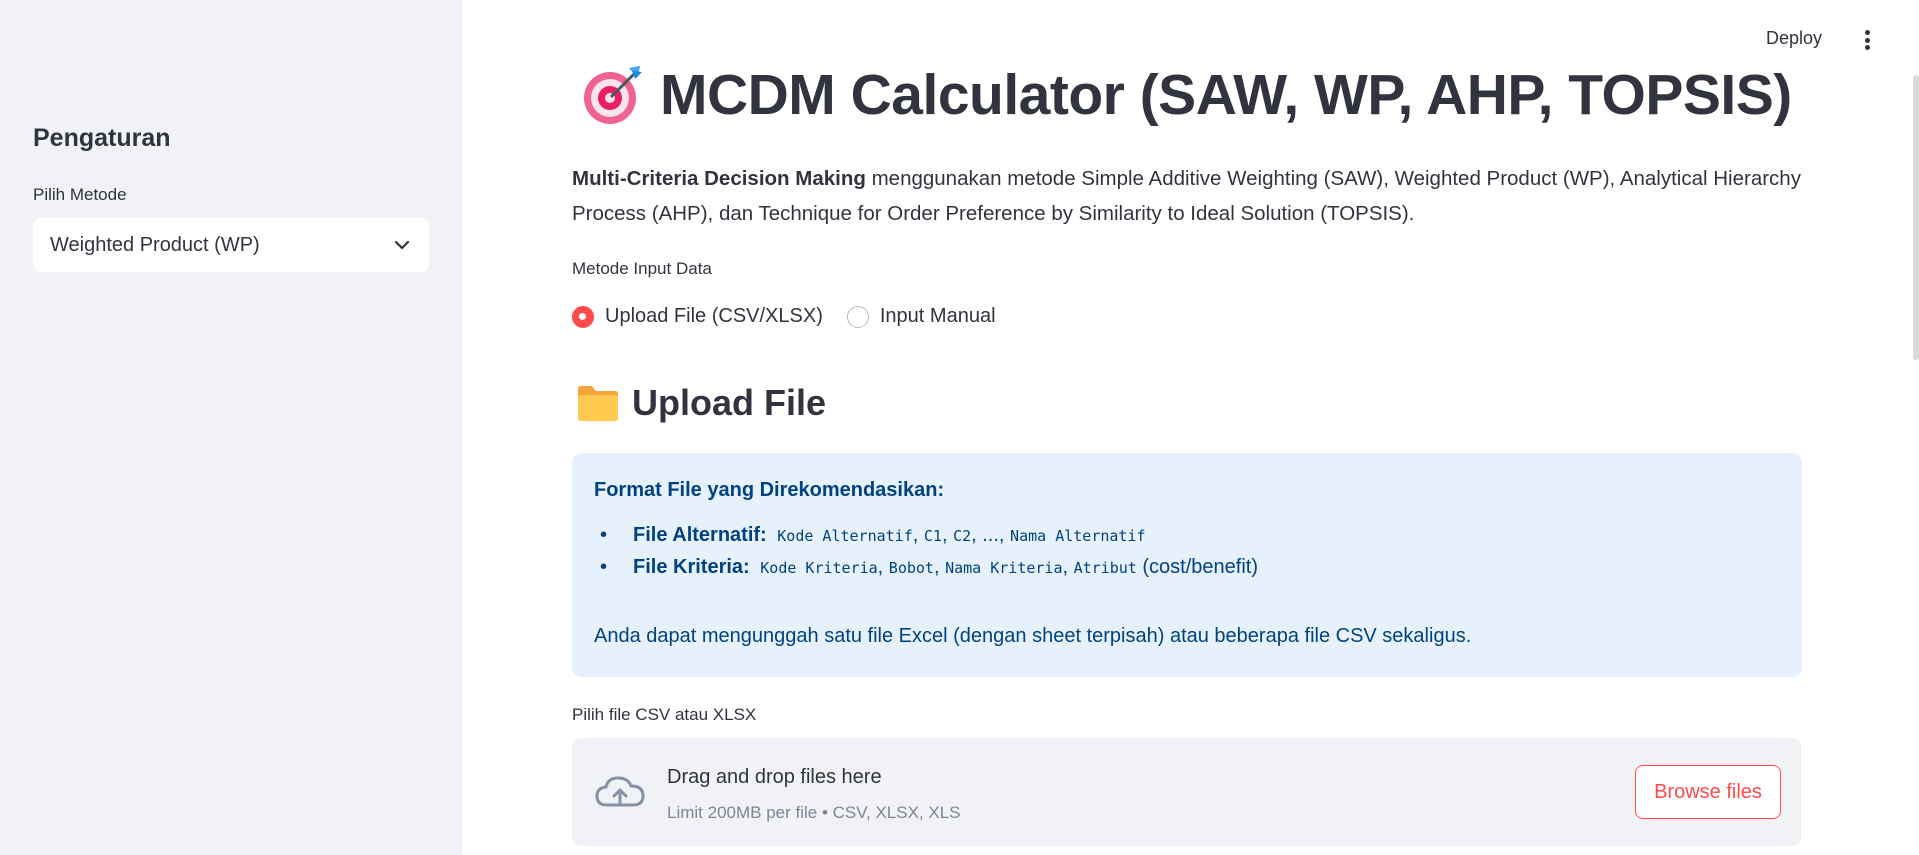 This screenshot has height=855, width=1919. What do you see at coordinates (155, 244) in the screenshot?
I see `method-select-value: Weighted Product (WP)` at bounding box center [155, 244].